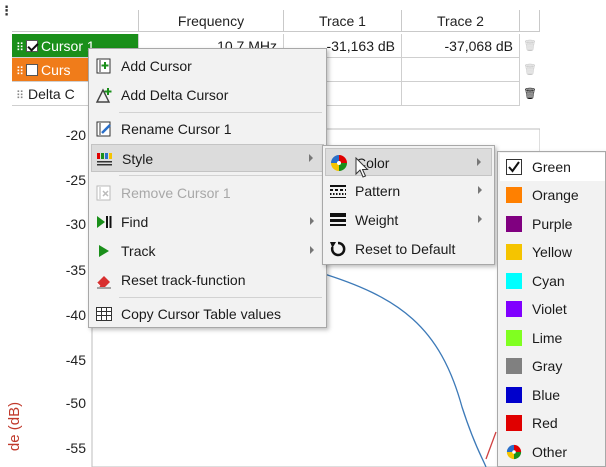  Describe the element at coordinates (207, 158) in the screenshot. I see `menu-item-style: Style` at that location.